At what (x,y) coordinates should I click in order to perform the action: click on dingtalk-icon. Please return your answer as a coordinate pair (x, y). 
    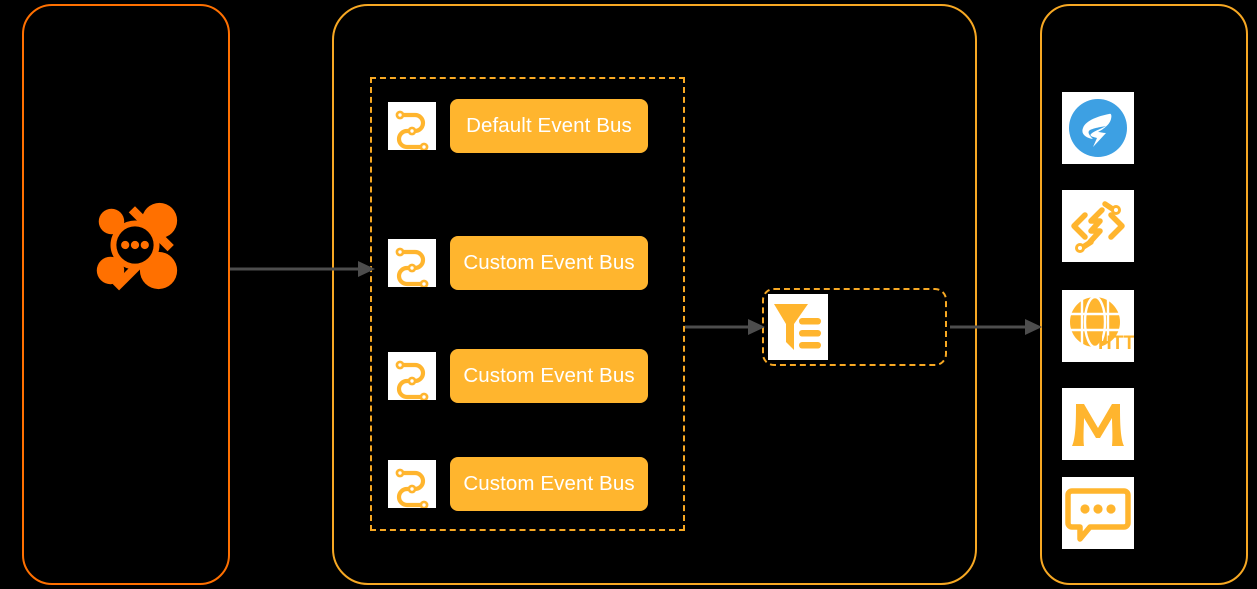
    Looking at the image, I should click on (1098, 128).